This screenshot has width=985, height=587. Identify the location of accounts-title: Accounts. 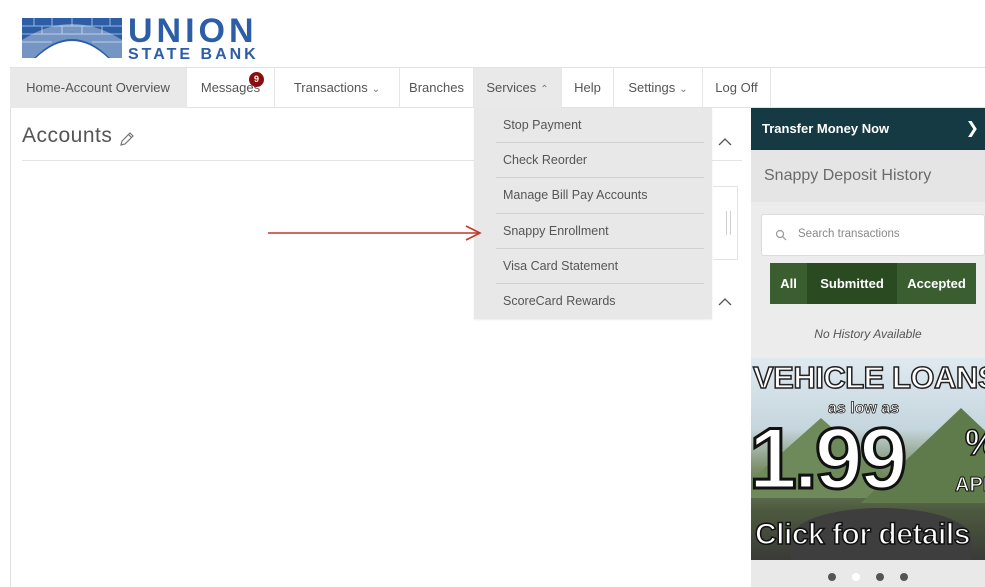
(67, 135).